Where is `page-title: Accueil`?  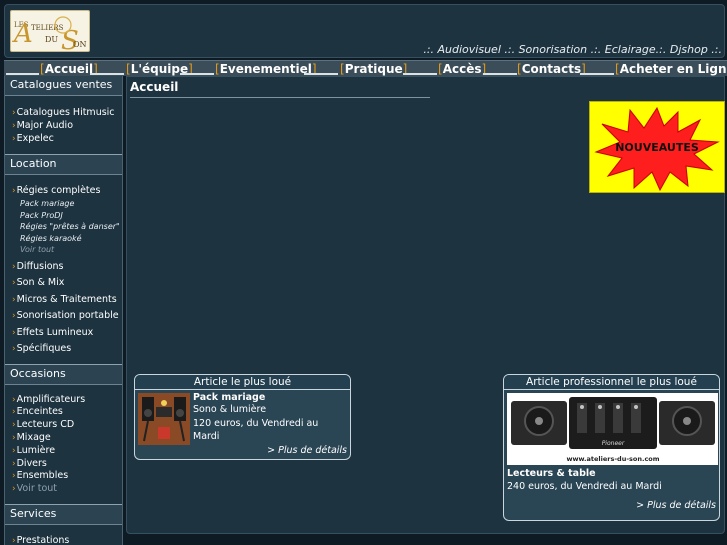 page-title: Accueil is located at coordinates (154, 87).